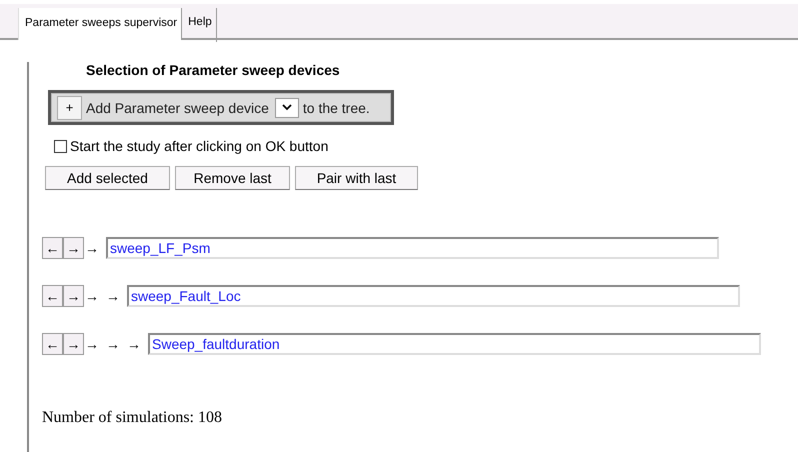 The width and height of the screenshot is (798, 452). Describe the element at coordinates (177, 108) in the screenshot. I see `add-label: Add Parameter sweep device` at that location.